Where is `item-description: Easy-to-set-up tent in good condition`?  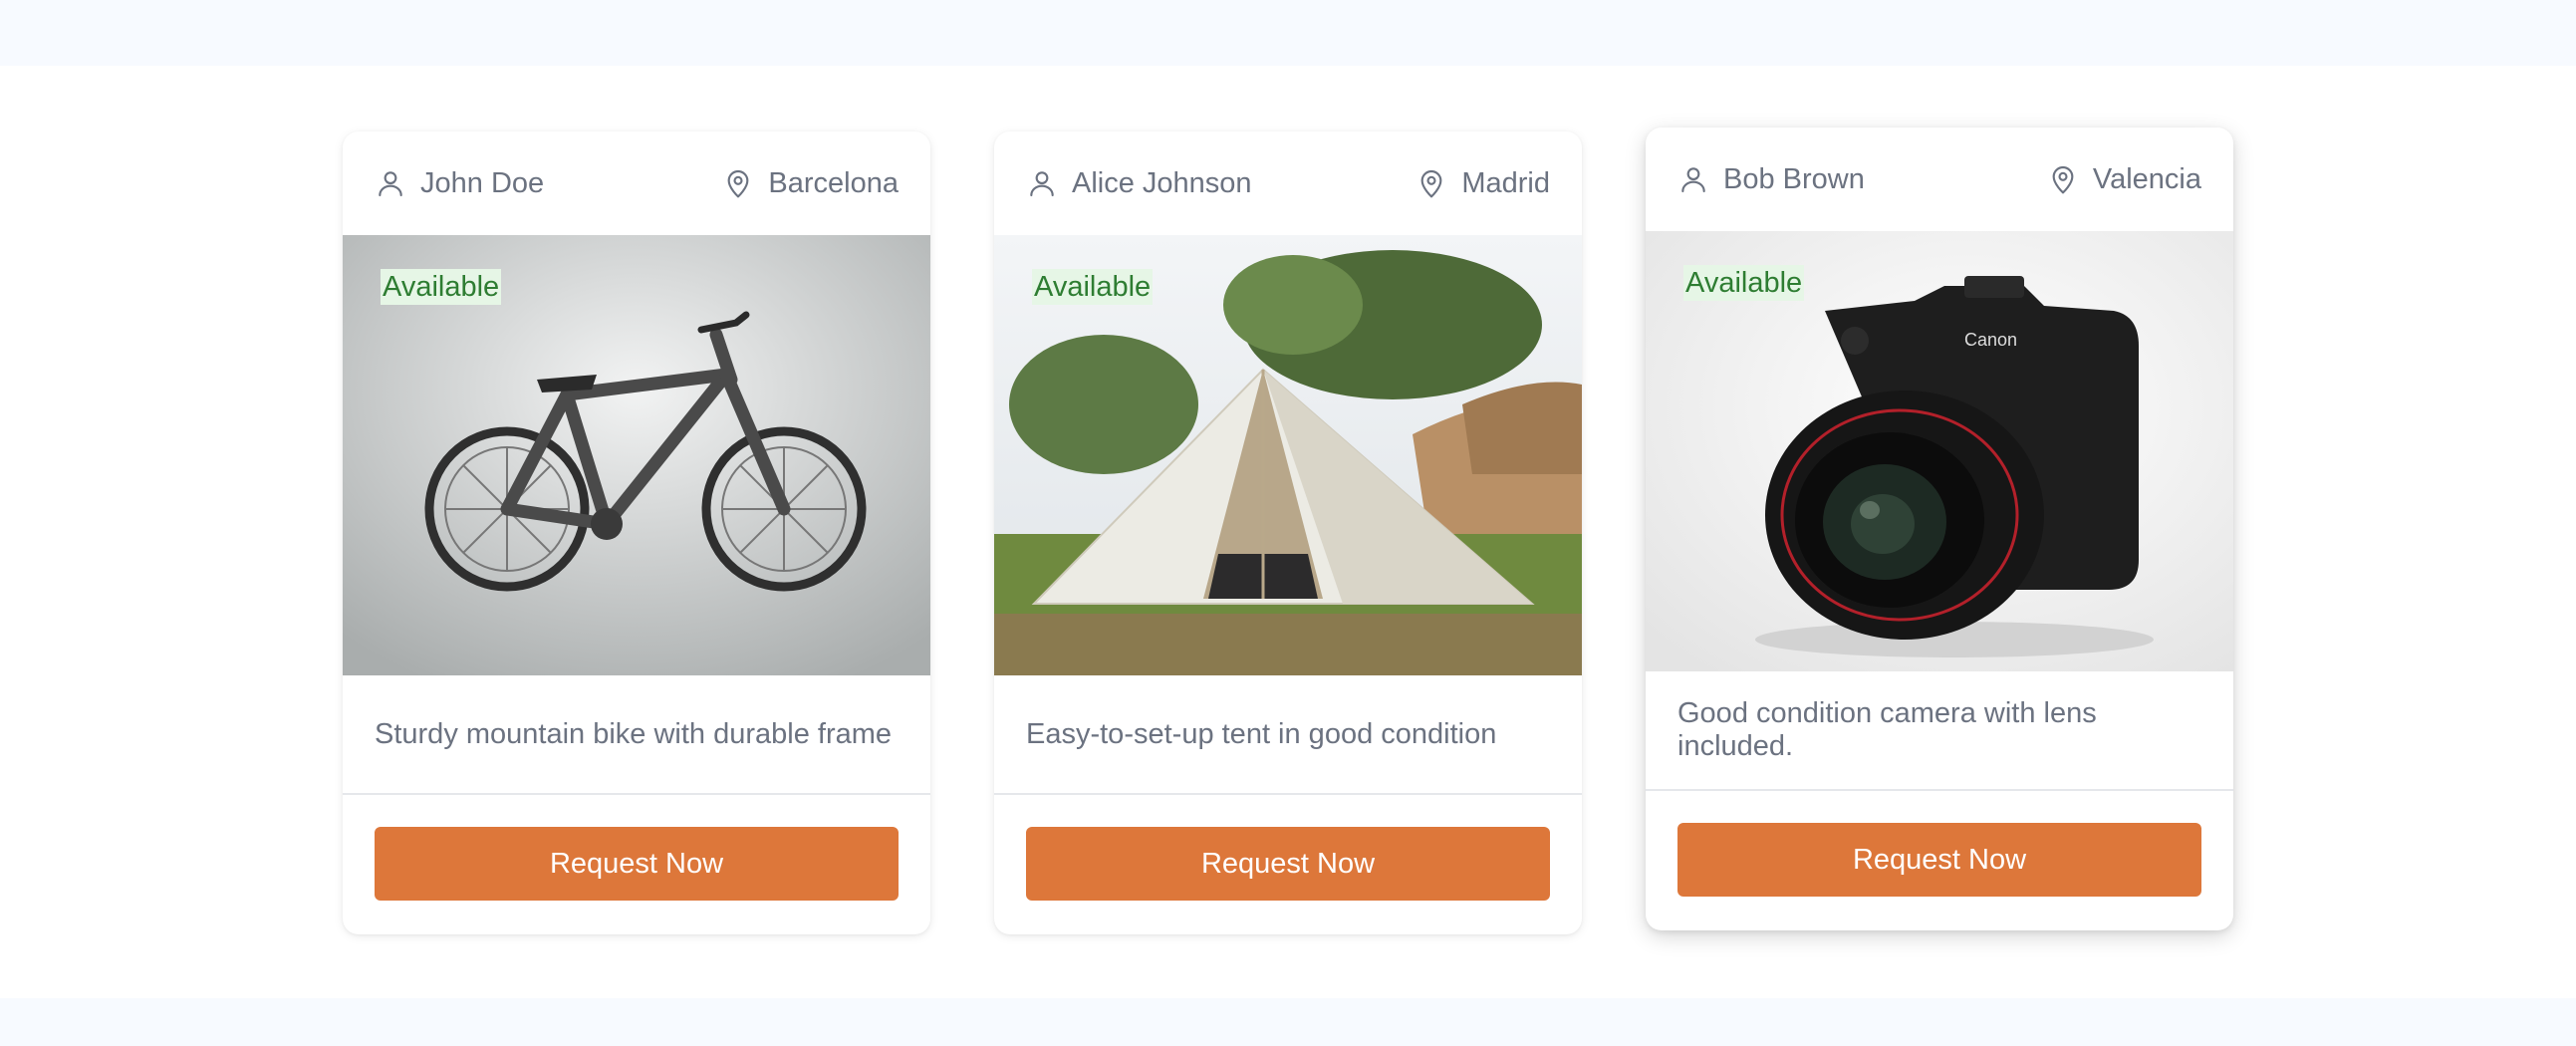 item-description: Easy-to-set-up tent in good condition is located at coordinates (1288, 735).